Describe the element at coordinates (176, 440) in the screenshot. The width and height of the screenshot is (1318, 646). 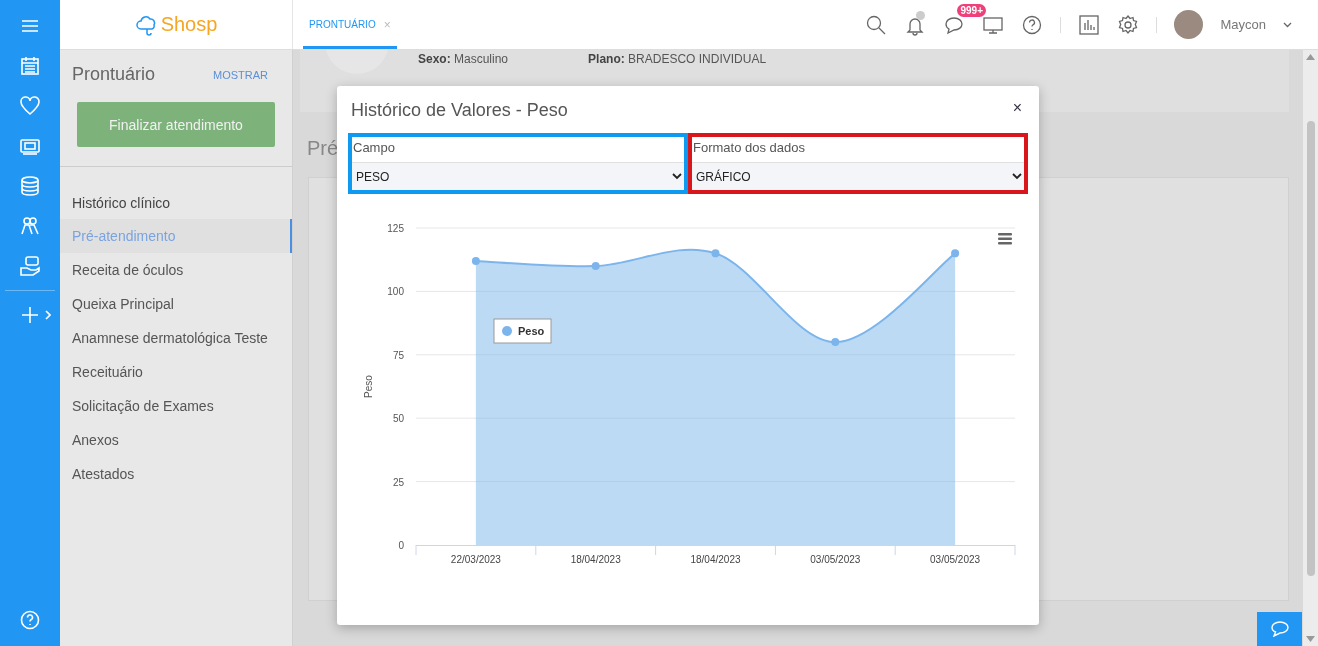
I see `sidebar-item: Anexos` at that location.